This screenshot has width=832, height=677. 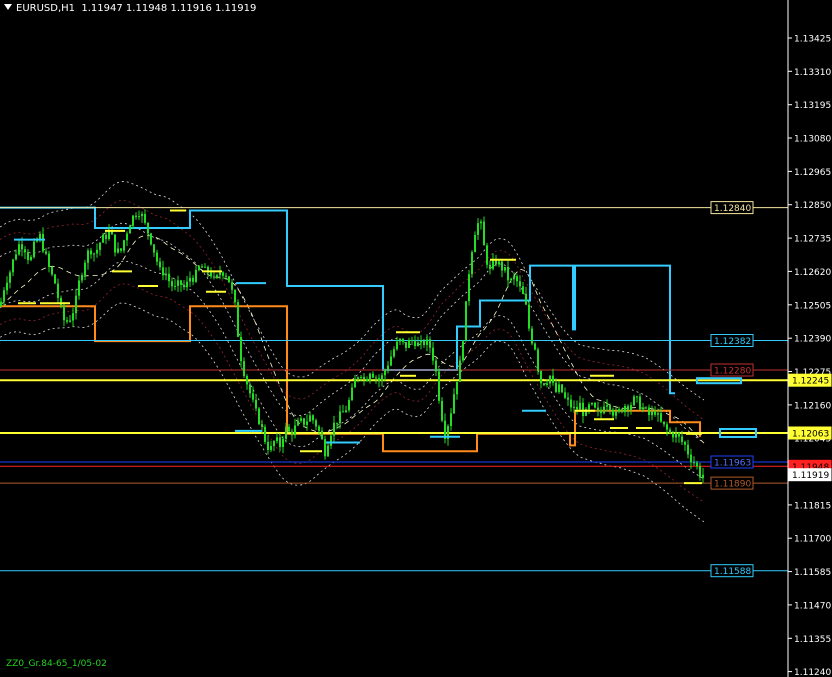 I want to click on axis-tick-label: 1.11700, so click(x=812, y=540).